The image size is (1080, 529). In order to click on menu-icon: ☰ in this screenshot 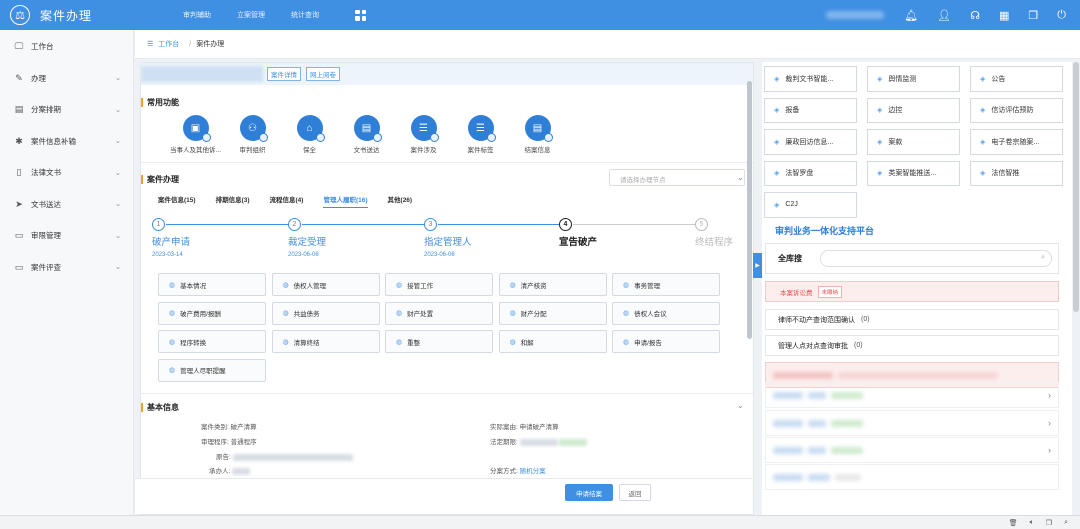, I will do `click(150, 44)`.